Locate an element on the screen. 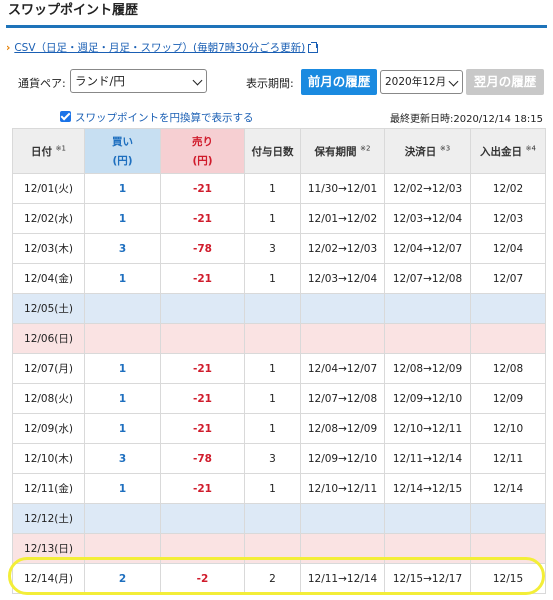  cell-date: 12/14(月) is located at coordinates (48, 578).